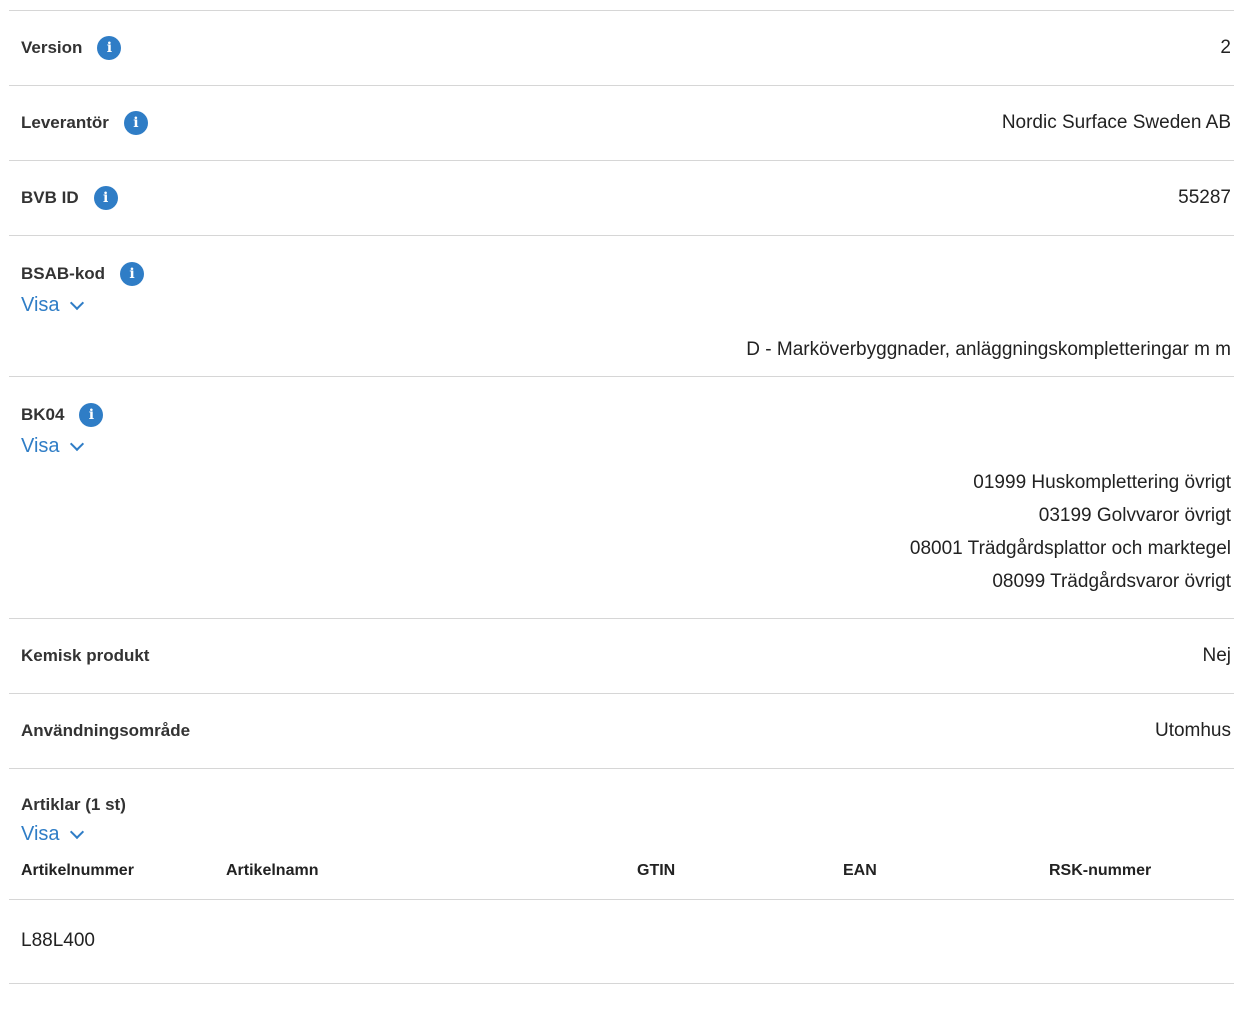  Describe the element at coordinates (40, 305) in the screenshot. I see `bsab-toggle-label: Visa` at that location.